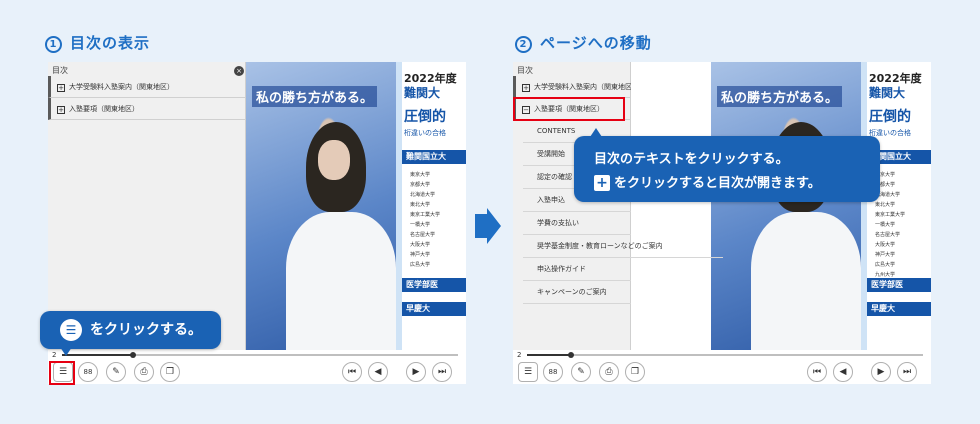 This screenshot has width=980, height=424. I want to click on university: 東京大学, so click(420, 175).